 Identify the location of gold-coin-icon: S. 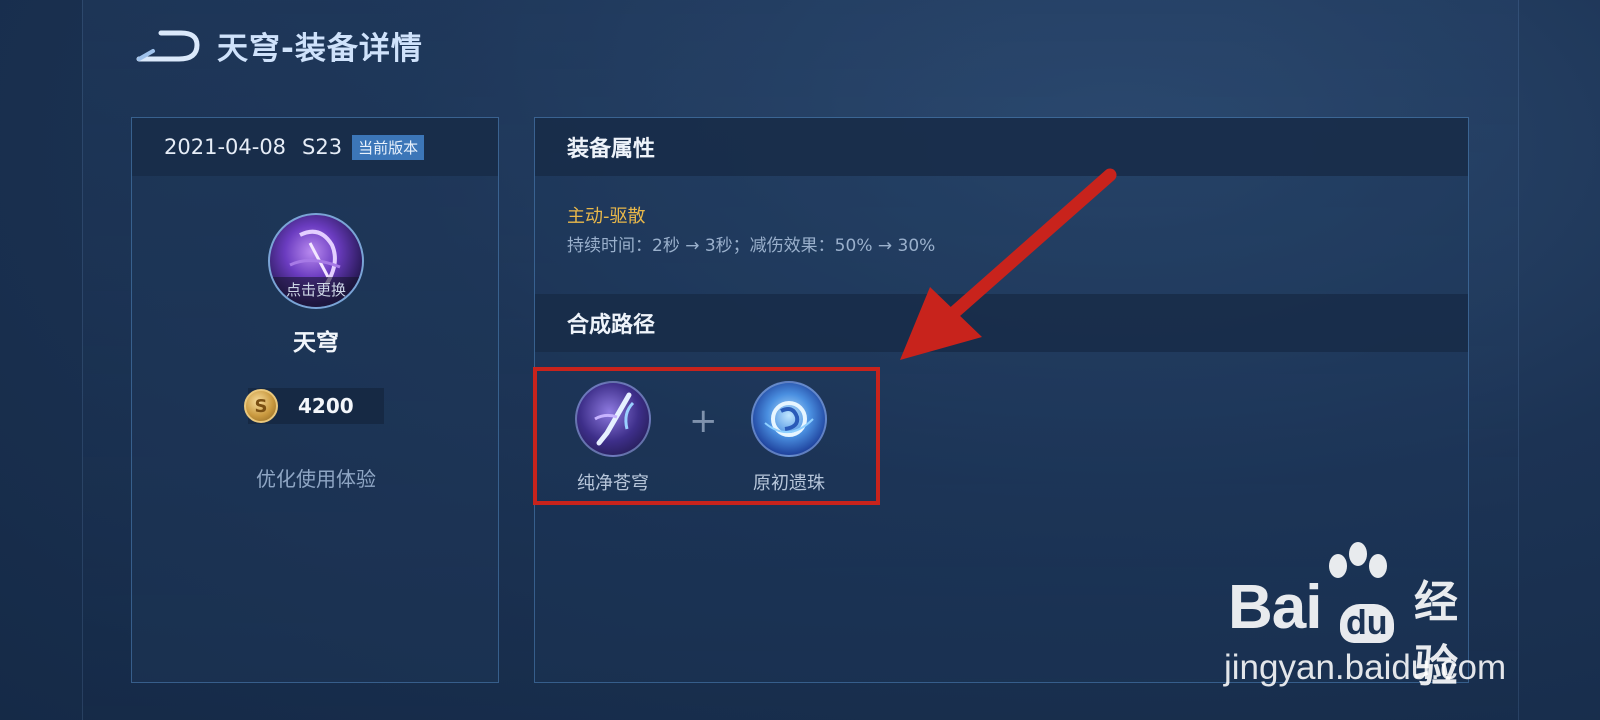
(261, 406).